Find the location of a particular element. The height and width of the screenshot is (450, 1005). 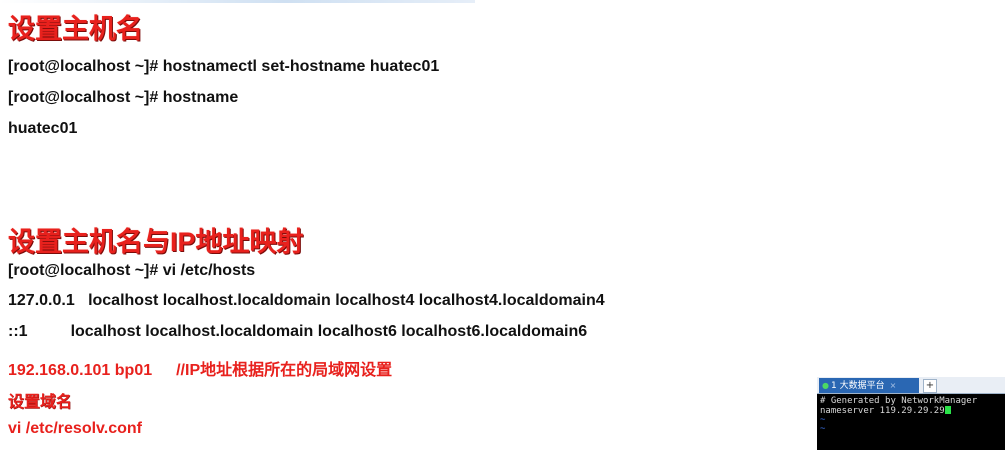

terminal-line-comment: # Generated by NetworkManager is located at coordinates (899, 401).